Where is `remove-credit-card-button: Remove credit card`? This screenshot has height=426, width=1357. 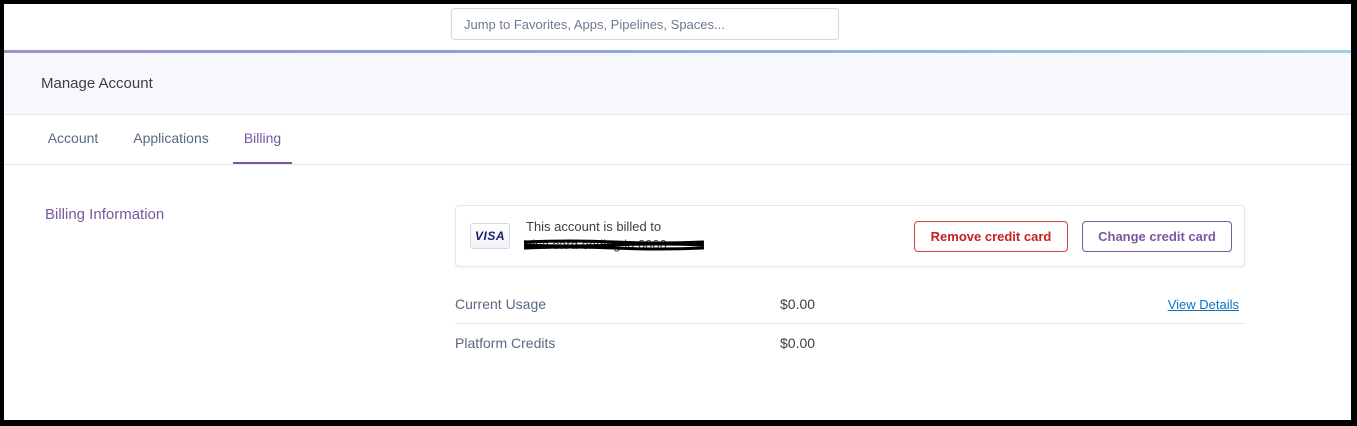 remove-credit-card-button: Remove credit card is located at coordinates (991, 236).